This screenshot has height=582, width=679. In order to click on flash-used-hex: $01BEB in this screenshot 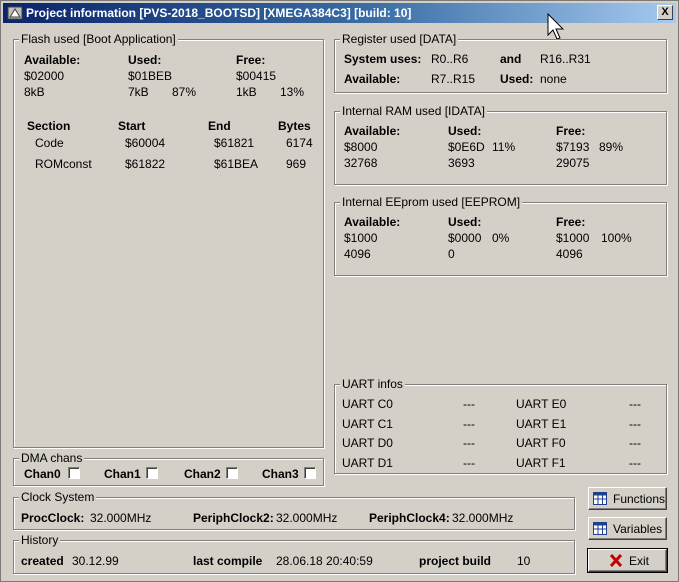, I will do `click(150, 76)`.